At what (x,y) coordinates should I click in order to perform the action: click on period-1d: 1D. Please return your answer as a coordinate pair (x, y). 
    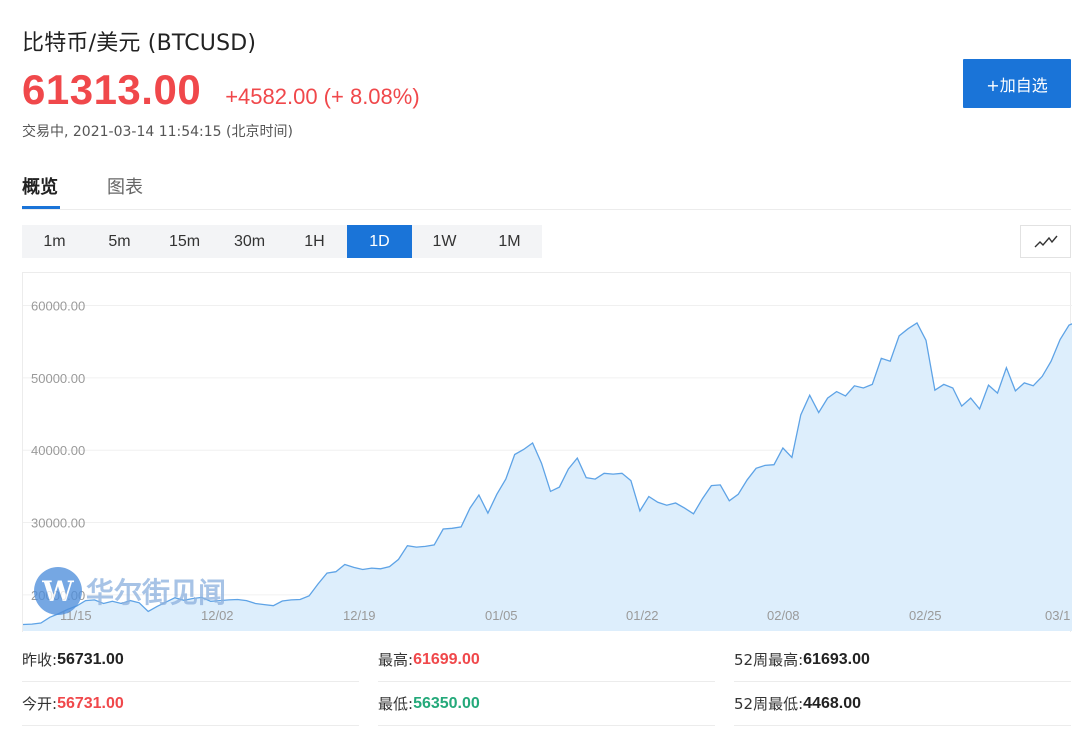
    Looking at the image, I should click on (379, 241).